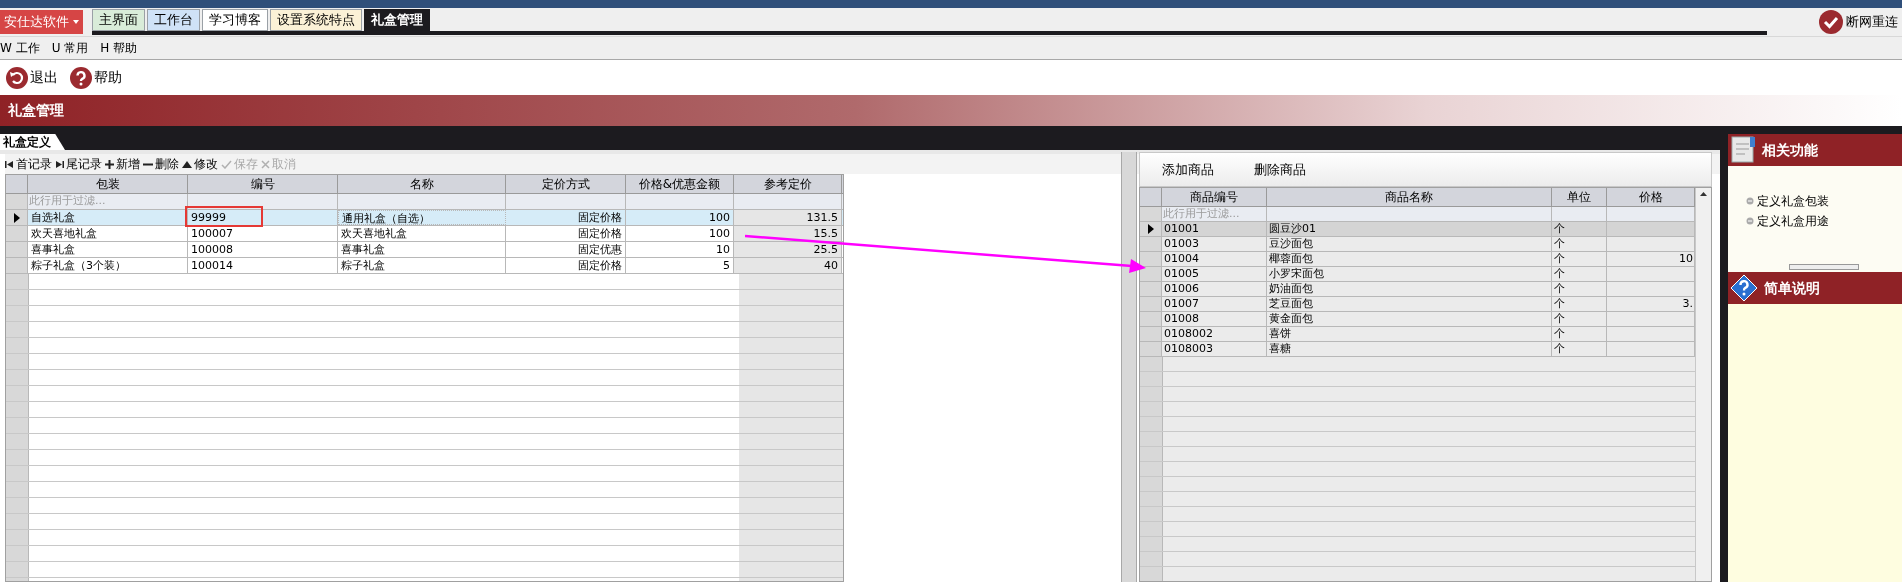 This screenshot has width=1902, height=582. Describe the element at coordinates (788, 265) in the screenshot. I see `table-cell: 40` at that location.